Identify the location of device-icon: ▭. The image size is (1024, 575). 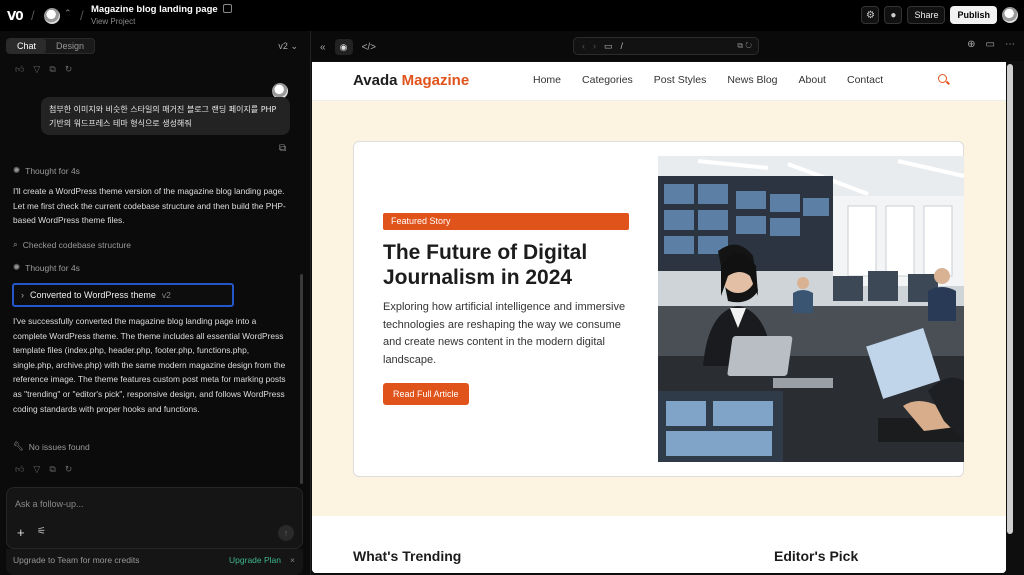
(990, 44).